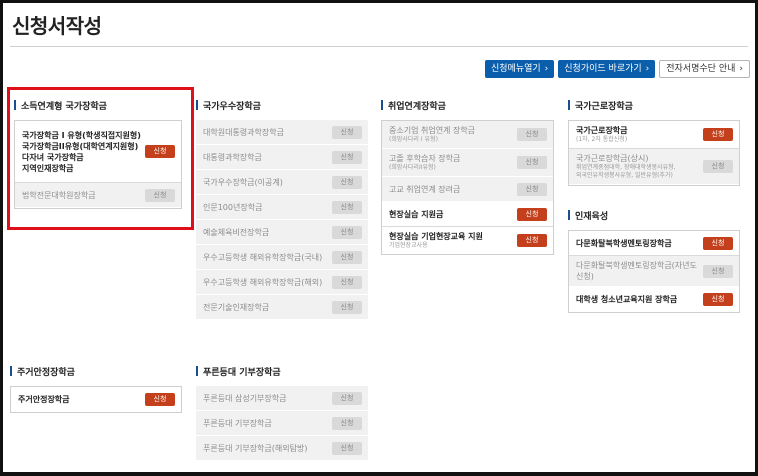  What do you see at coordinates (425, 158) in the screenshot?
I see `scholarship-name: 고졸 후학습자 장학금` at bounding box center [425, 158].